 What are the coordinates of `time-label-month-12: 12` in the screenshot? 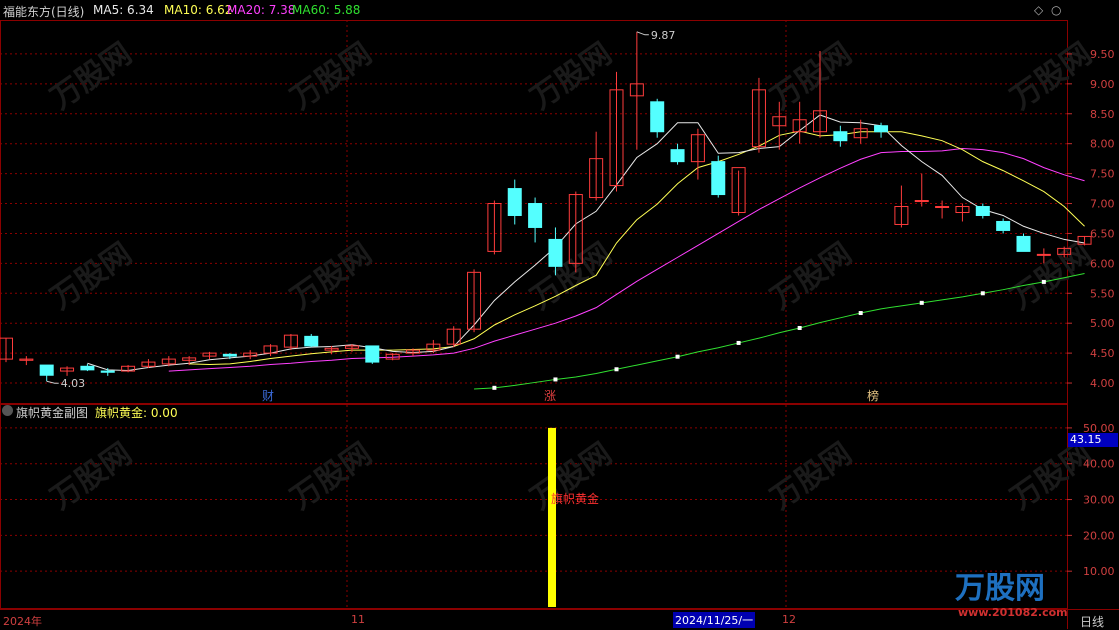 It's located at (789, 619).